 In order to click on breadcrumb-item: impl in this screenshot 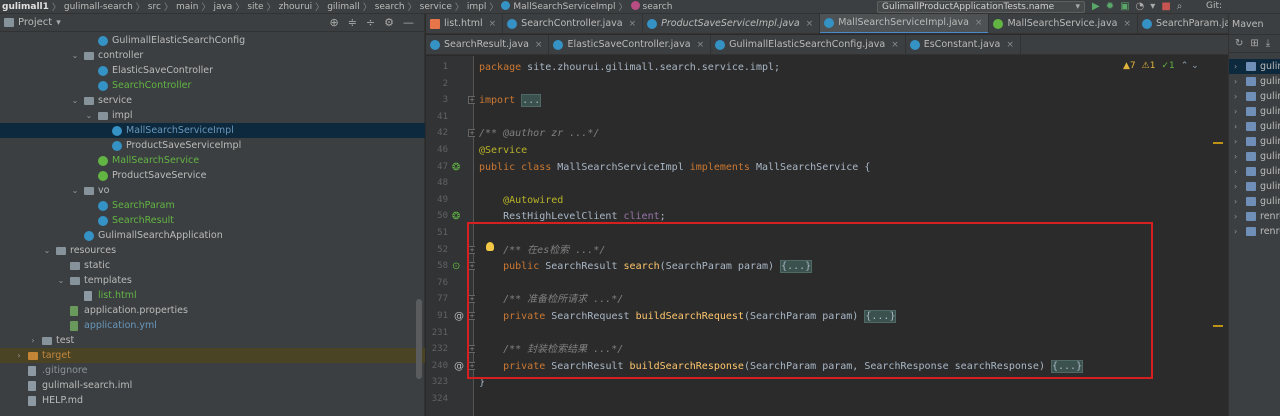, I will do `click(476, 7)`.